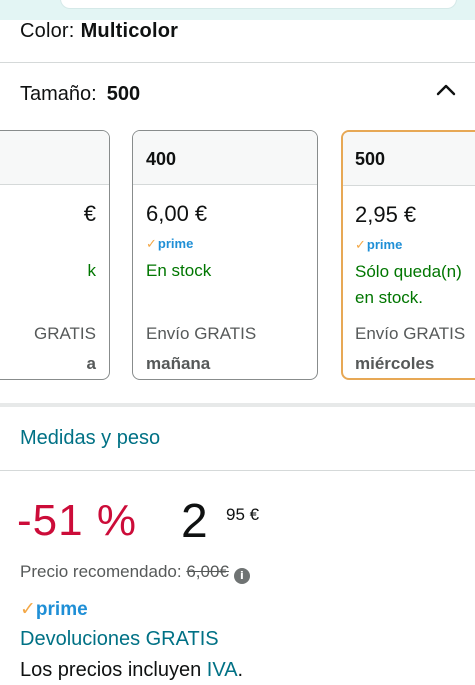 This screenshot has height=685, width=475. I want to click on dimensions-weight-link: Medidas y peso, so click(90, 438).